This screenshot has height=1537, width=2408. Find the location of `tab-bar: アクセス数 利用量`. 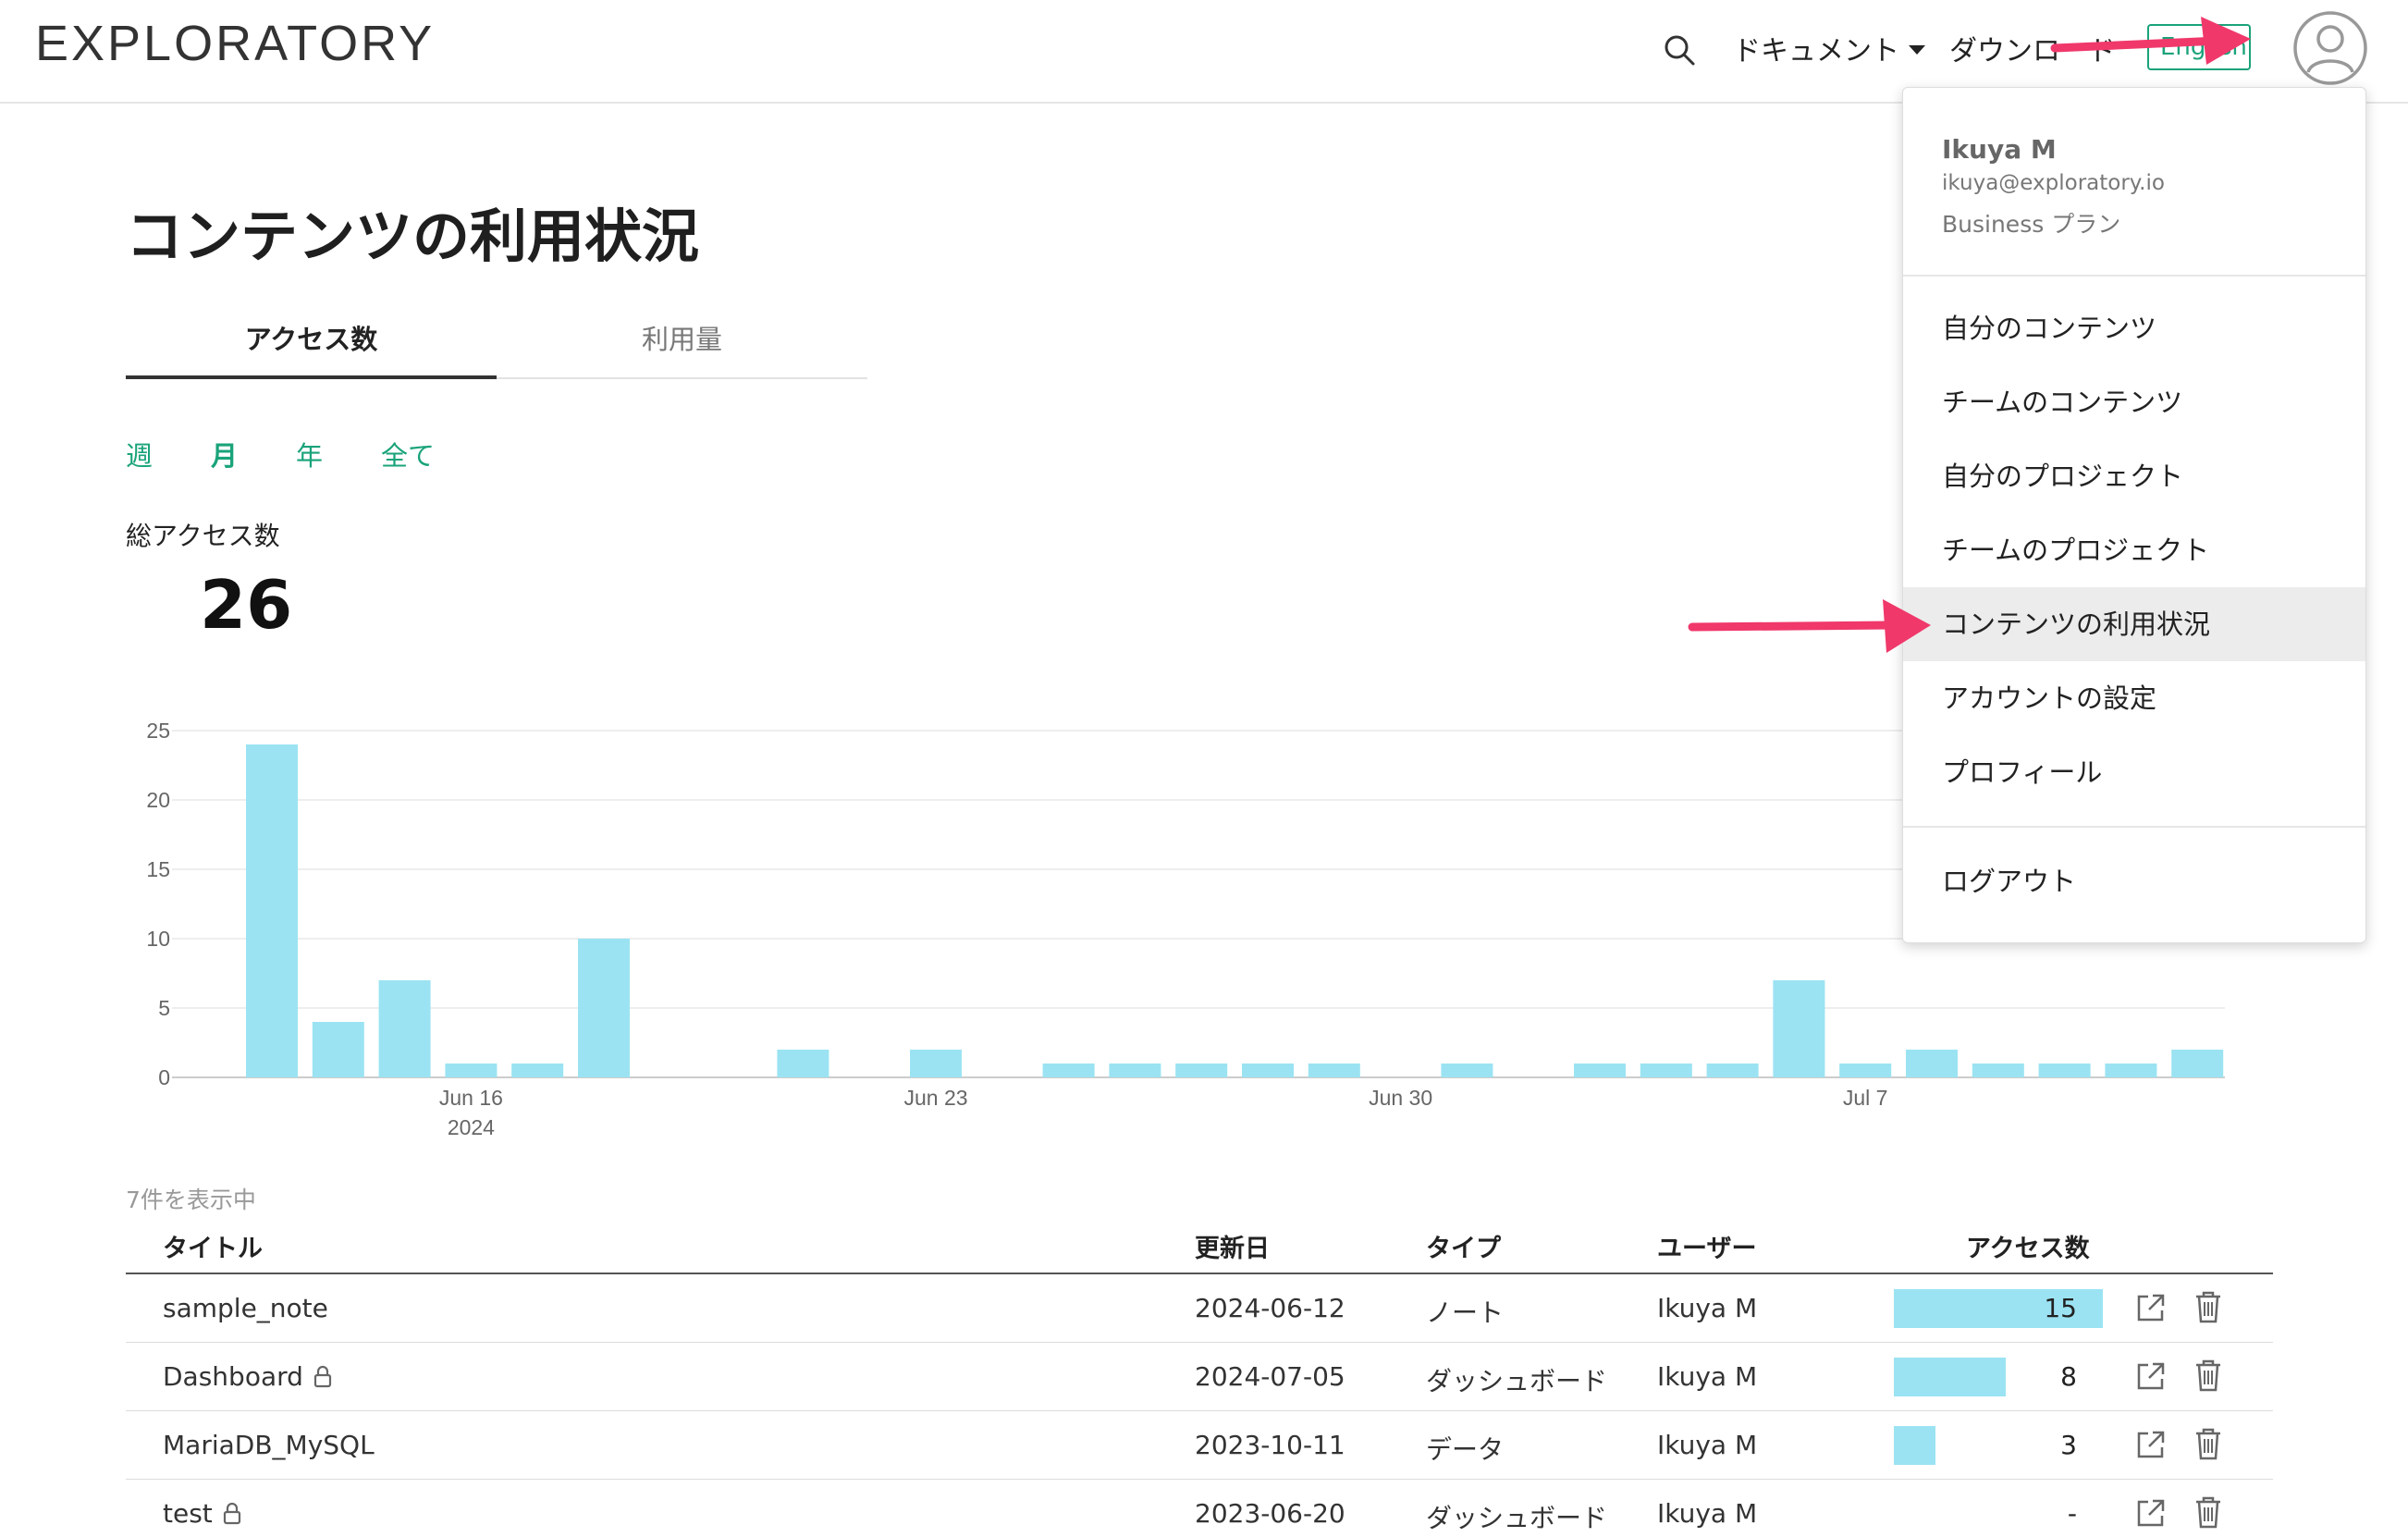

tab-bar: アクセス数 利用量 is located at coordinates (496, 346).